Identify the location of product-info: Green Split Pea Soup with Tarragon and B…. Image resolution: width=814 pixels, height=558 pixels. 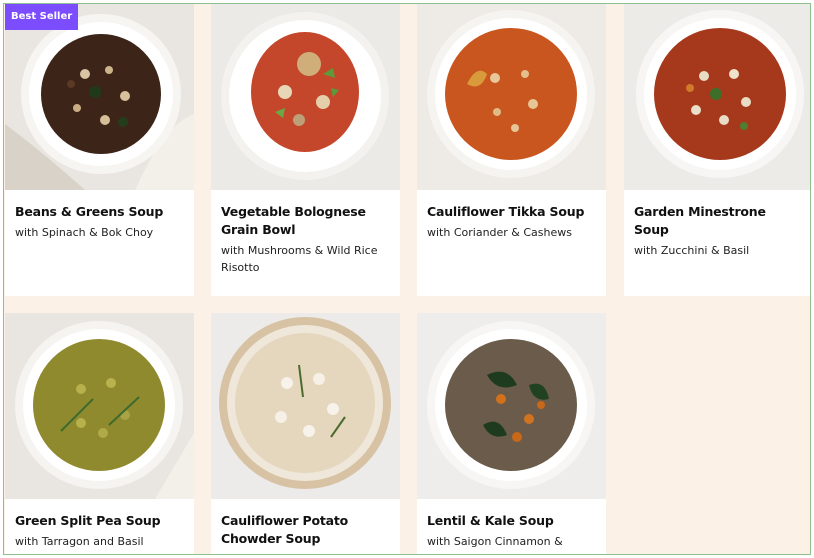
(99, 526).